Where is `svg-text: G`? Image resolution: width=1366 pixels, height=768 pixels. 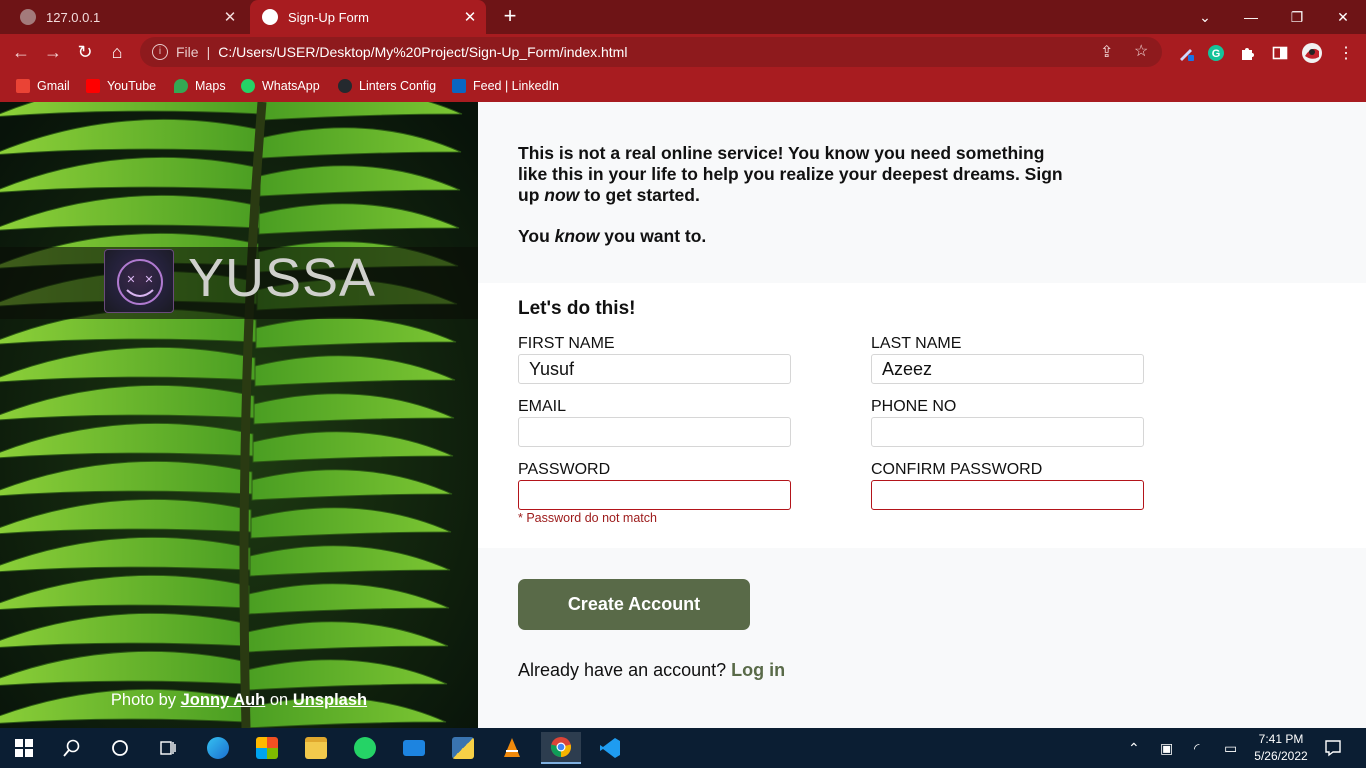 svg-text: G is located at coordinates (1216, 54).